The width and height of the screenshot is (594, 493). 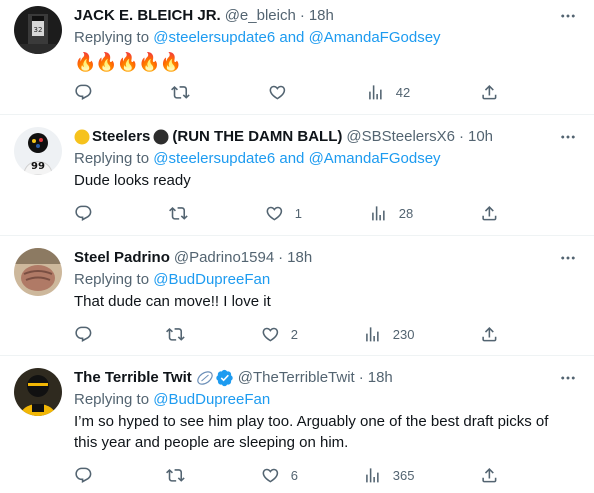 I want to click on display-name-part: (RUN THE DAMN BALL), so click(x=257, y=137).